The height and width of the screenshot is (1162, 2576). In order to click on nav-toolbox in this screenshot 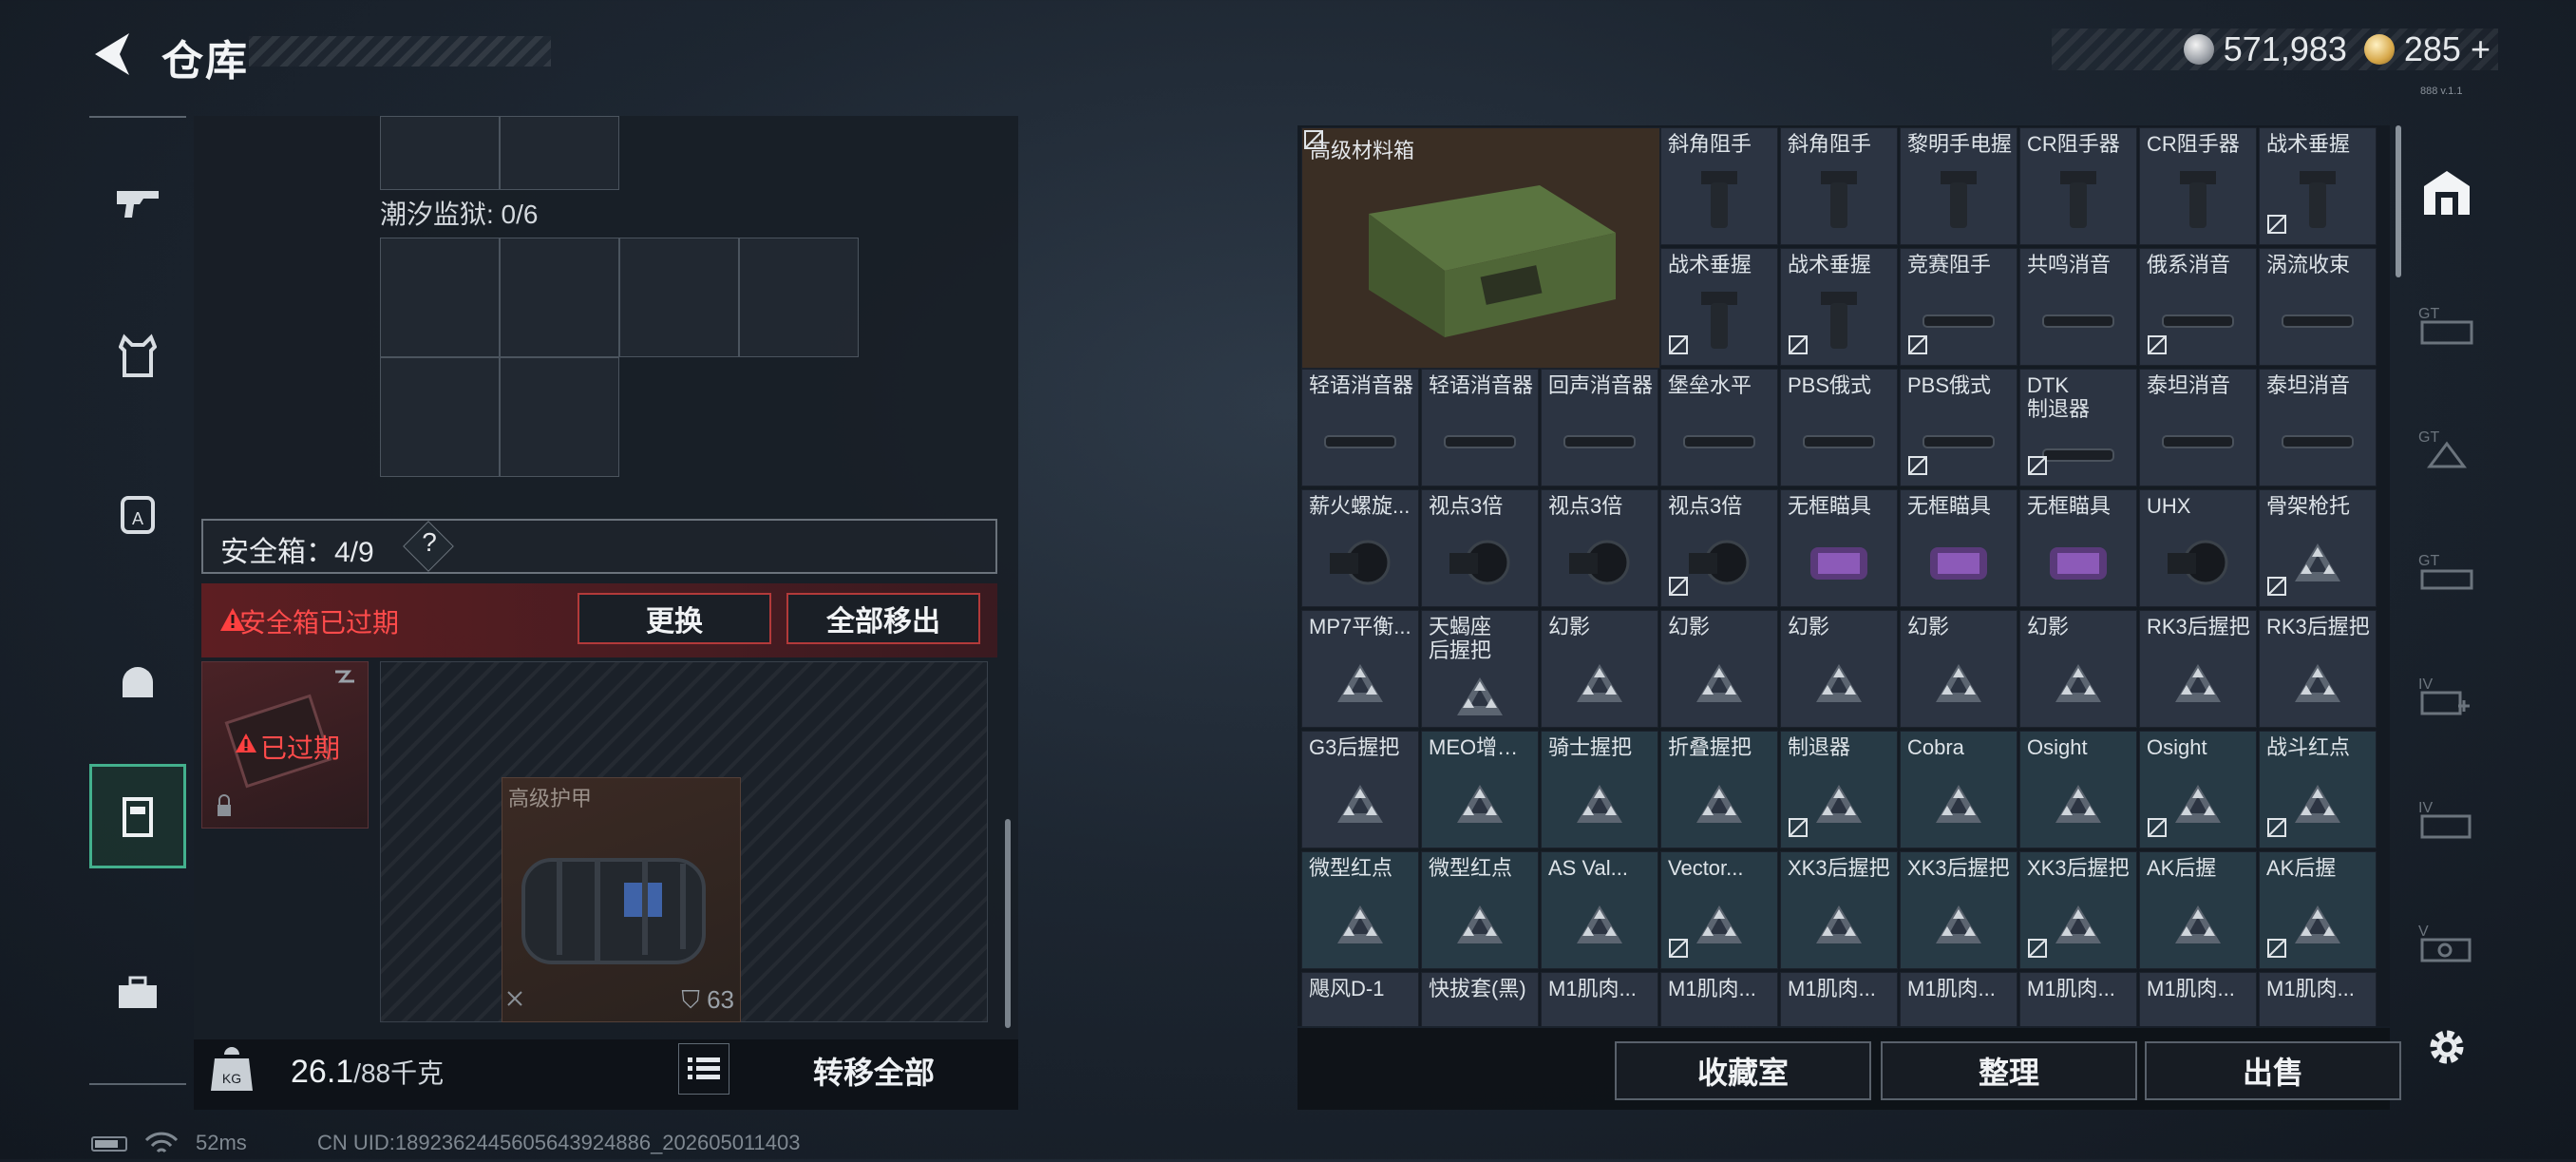, I will do `click(137, 993)`.